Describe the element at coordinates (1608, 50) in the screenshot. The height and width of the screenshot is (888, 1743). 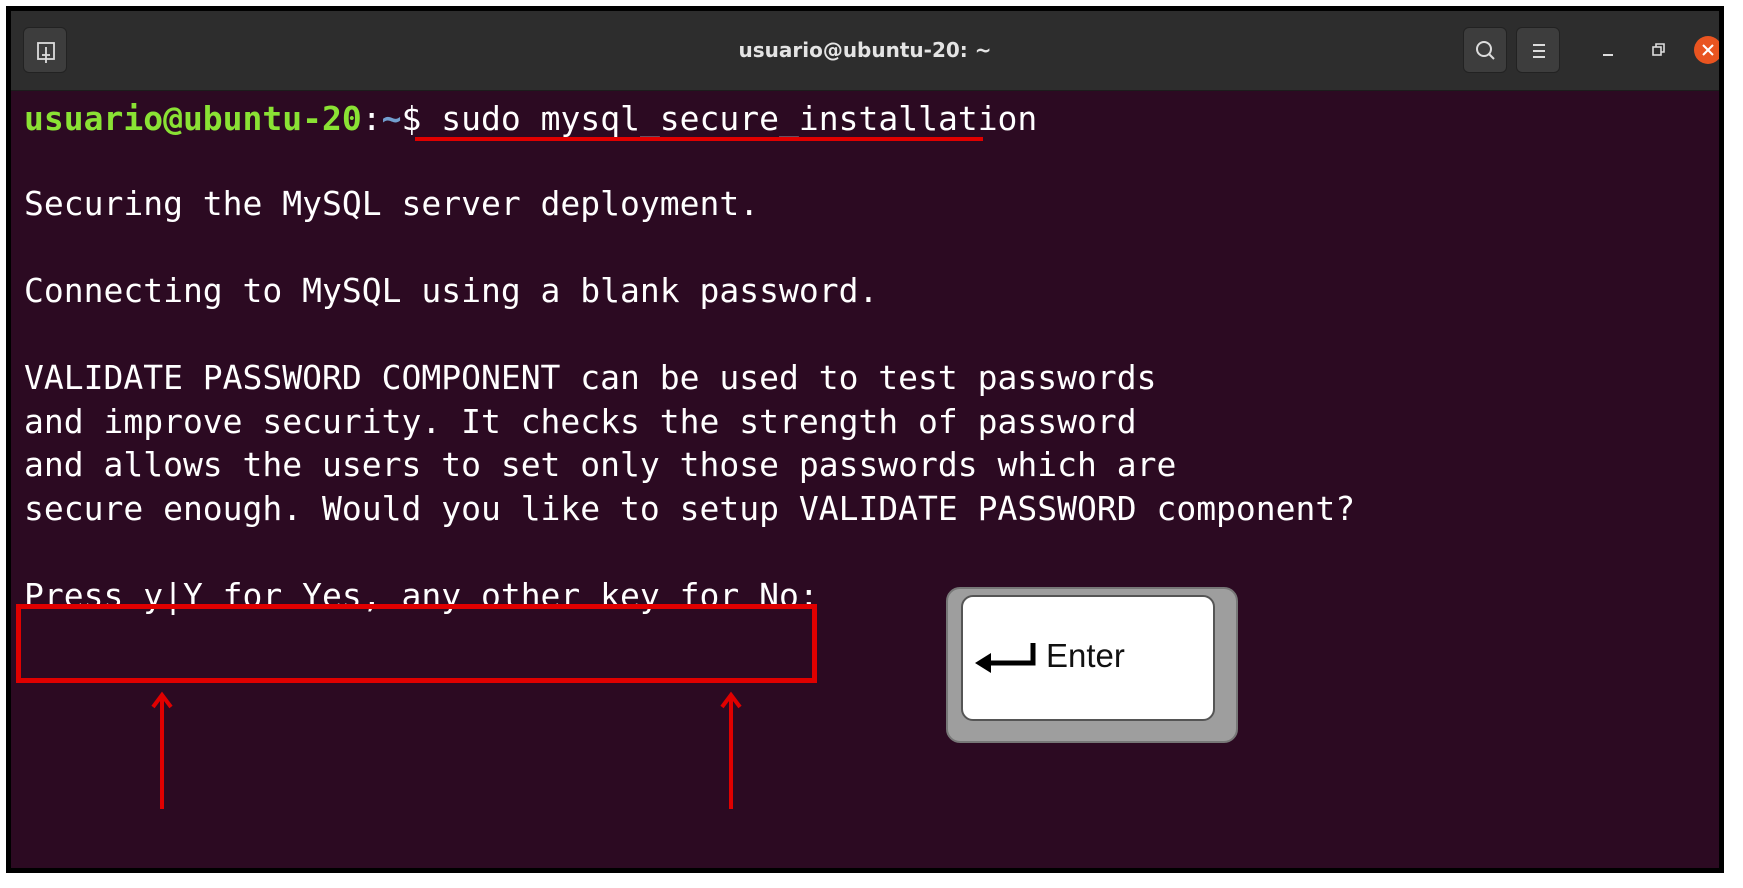
I see `minimize-icon` at that location.